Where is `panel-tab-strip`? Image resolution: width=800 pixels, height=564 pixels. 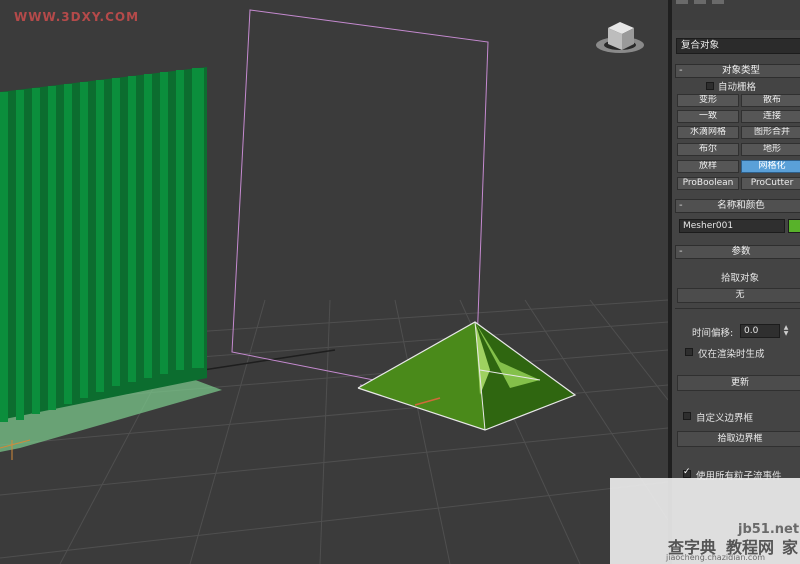
panel-tab-strip is located at coordinates (736, 15).